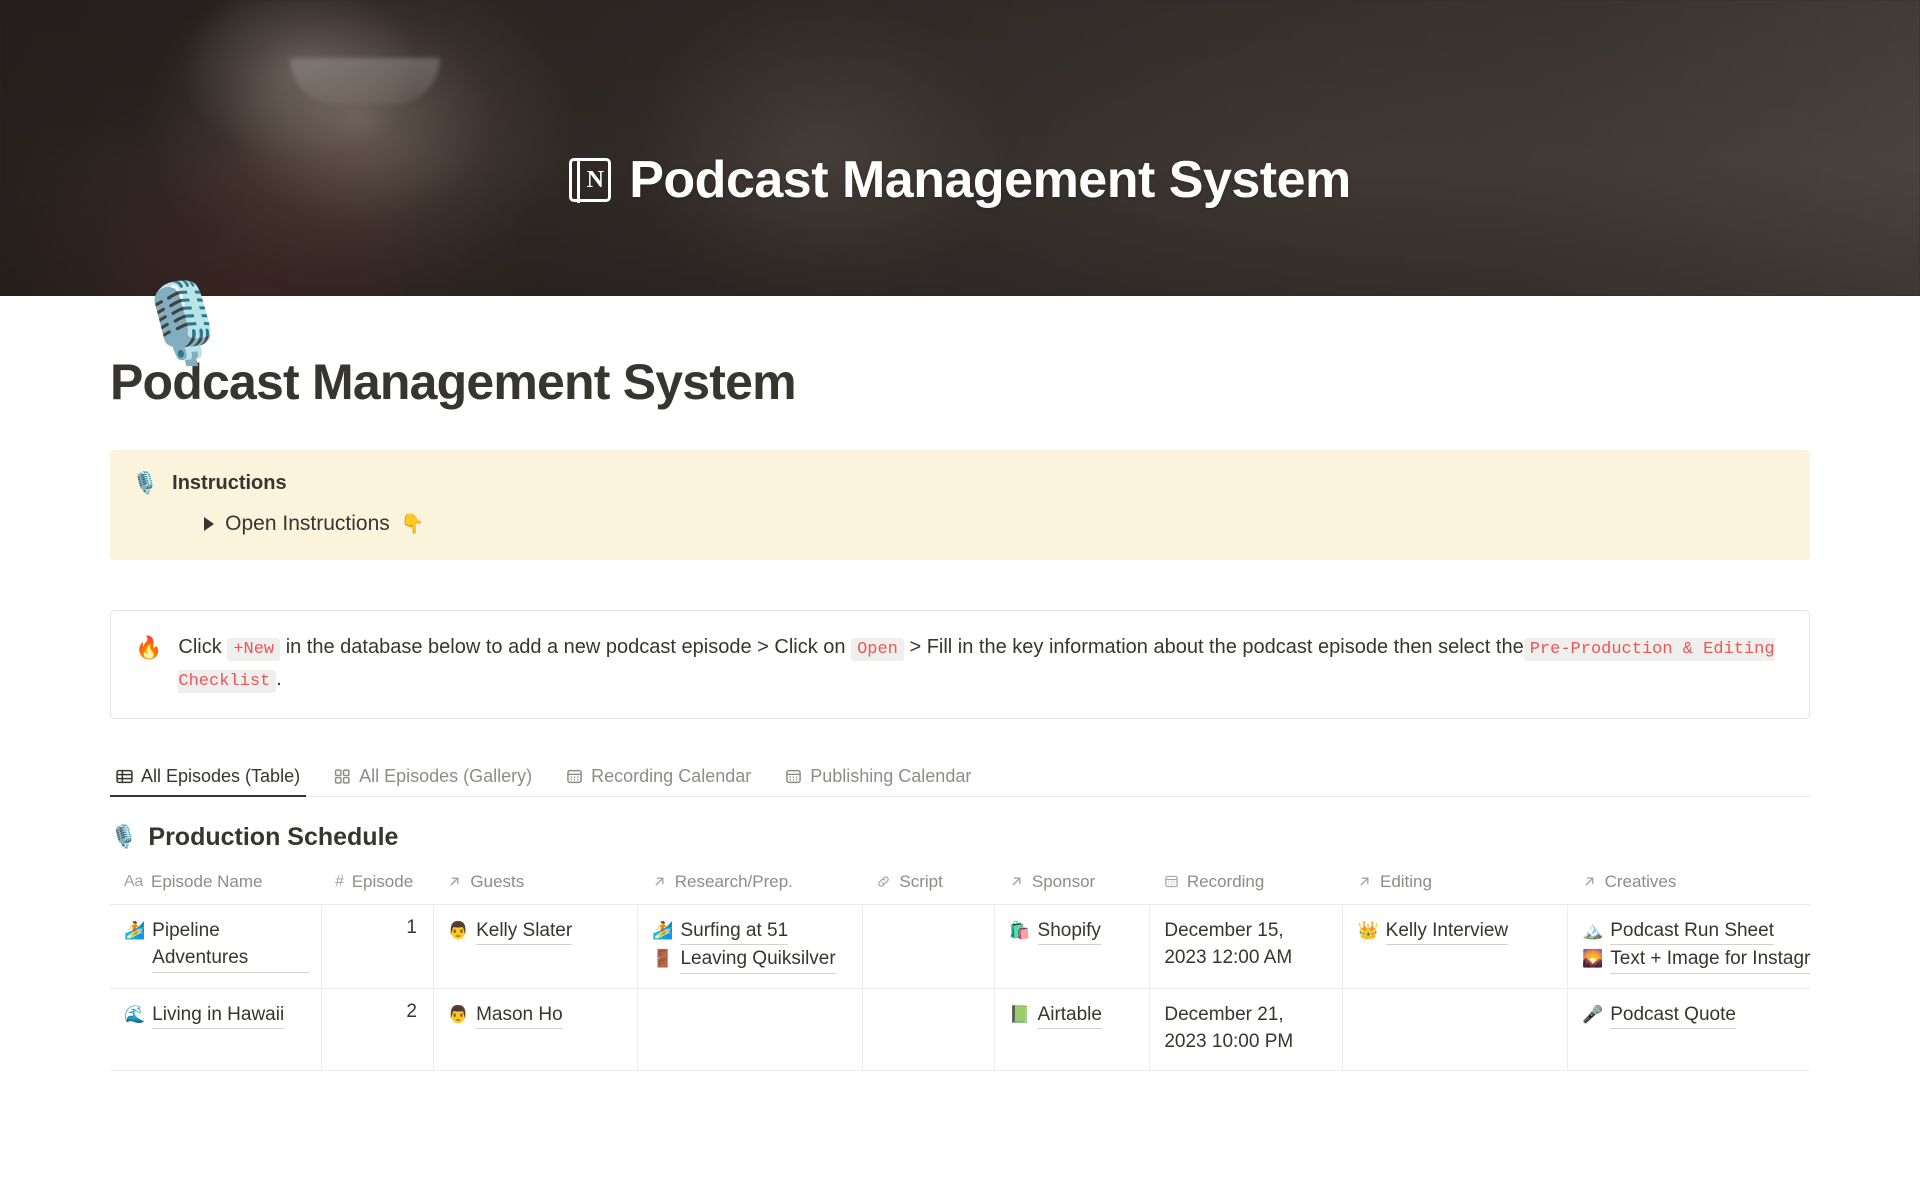  Describe the element at coordinates (230, 945) in the screenshot. I see `episode-name-link: Pipeline Adventures` at that location.